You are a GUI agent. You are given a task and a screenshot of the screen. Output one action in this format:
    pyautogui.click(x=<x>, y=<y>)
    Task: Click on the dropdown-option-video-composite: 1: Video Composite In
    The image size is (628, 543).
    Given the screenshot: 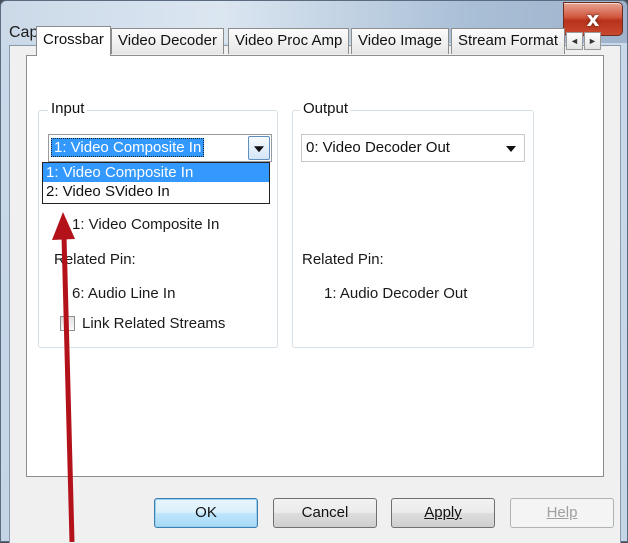 What is the action you would take?
    pyautogui.click(x=156, y=172)
    